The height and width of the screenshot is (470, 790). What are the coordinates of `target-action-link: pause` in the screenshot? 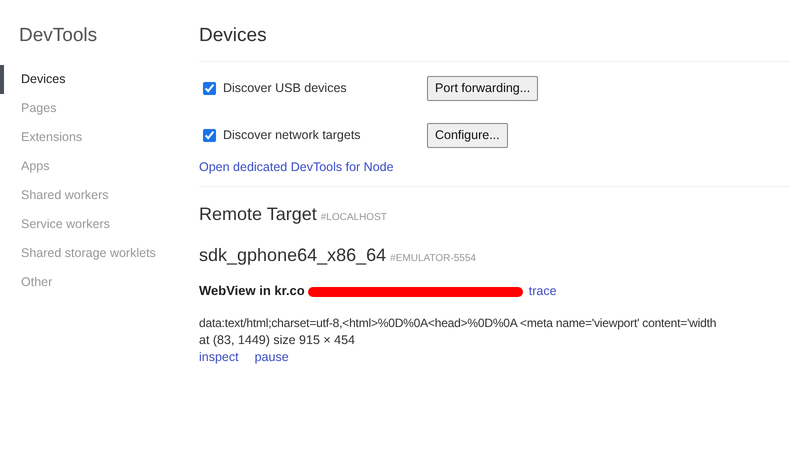 It's located at (271, 357).